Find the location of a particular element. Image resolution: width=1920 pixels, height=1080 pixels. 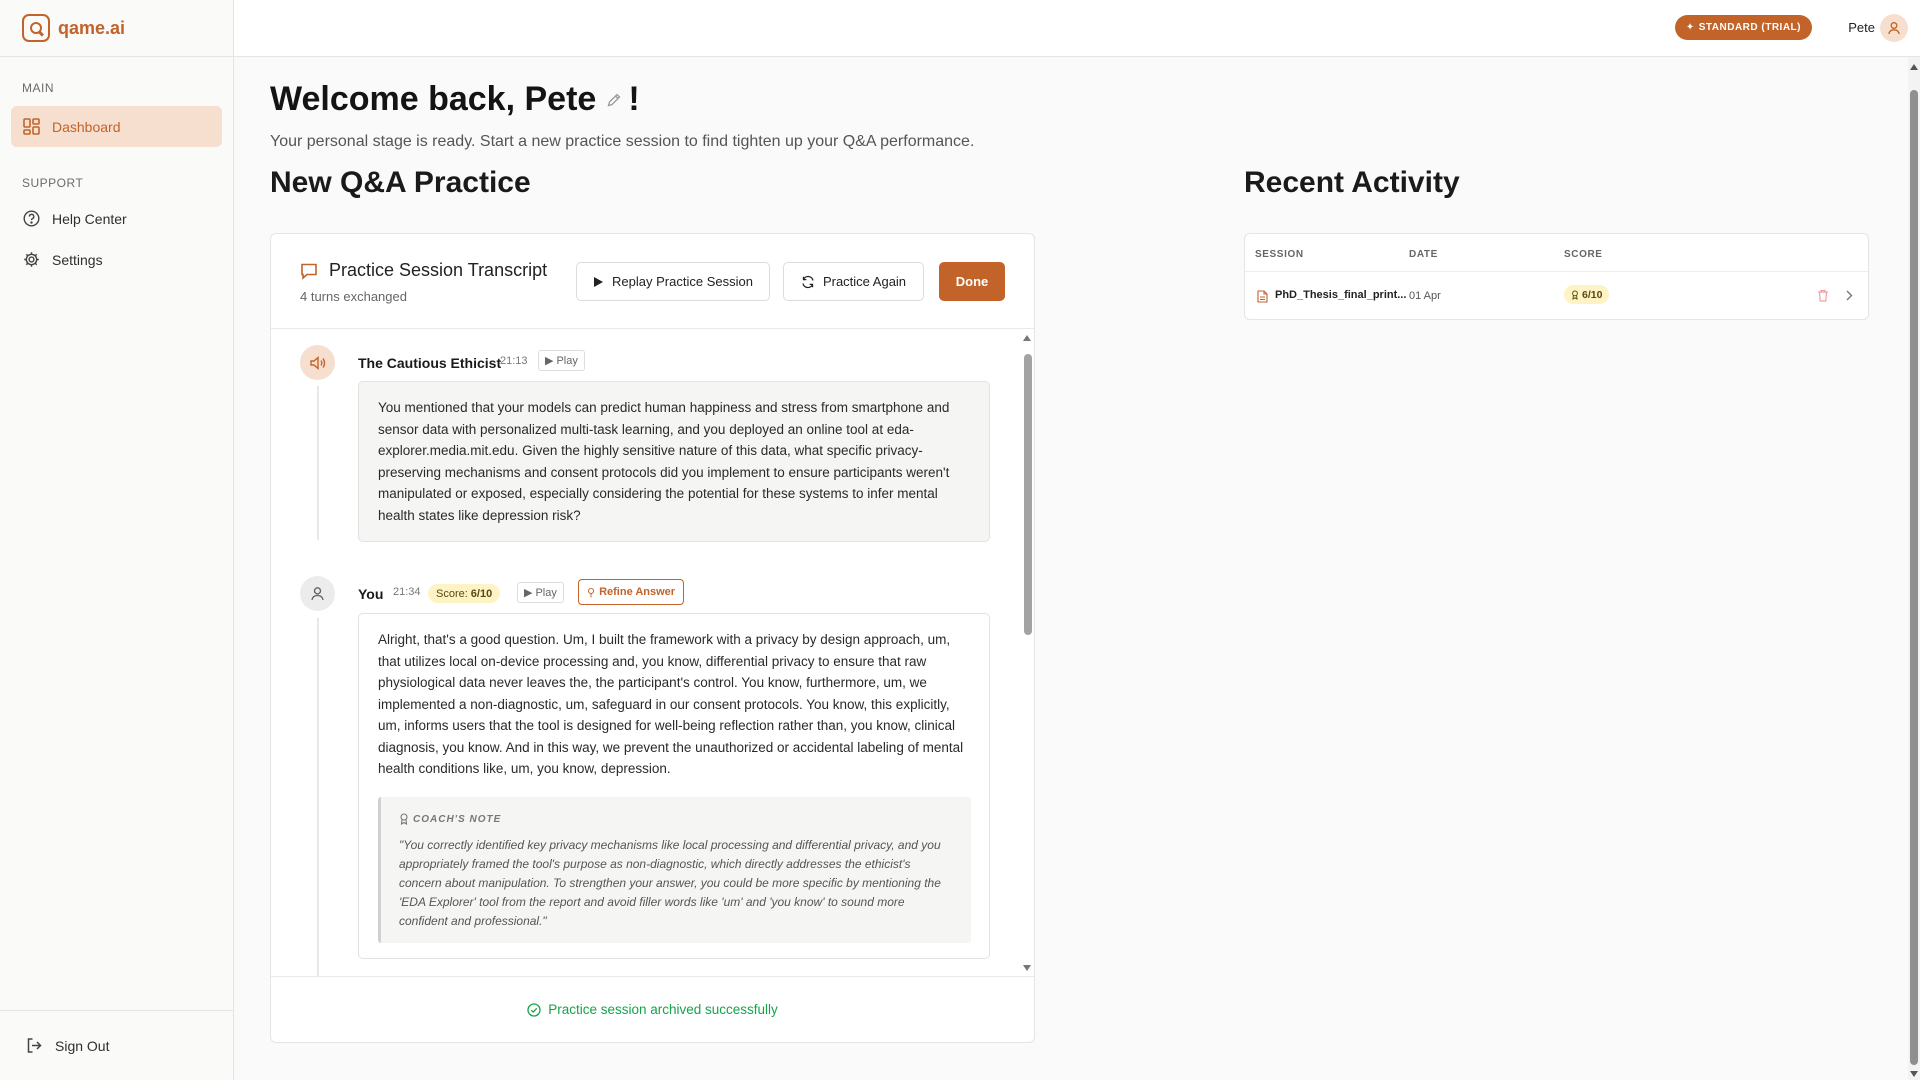

magic-wand-icon: ⚲ is located at coordinates (591, 592).